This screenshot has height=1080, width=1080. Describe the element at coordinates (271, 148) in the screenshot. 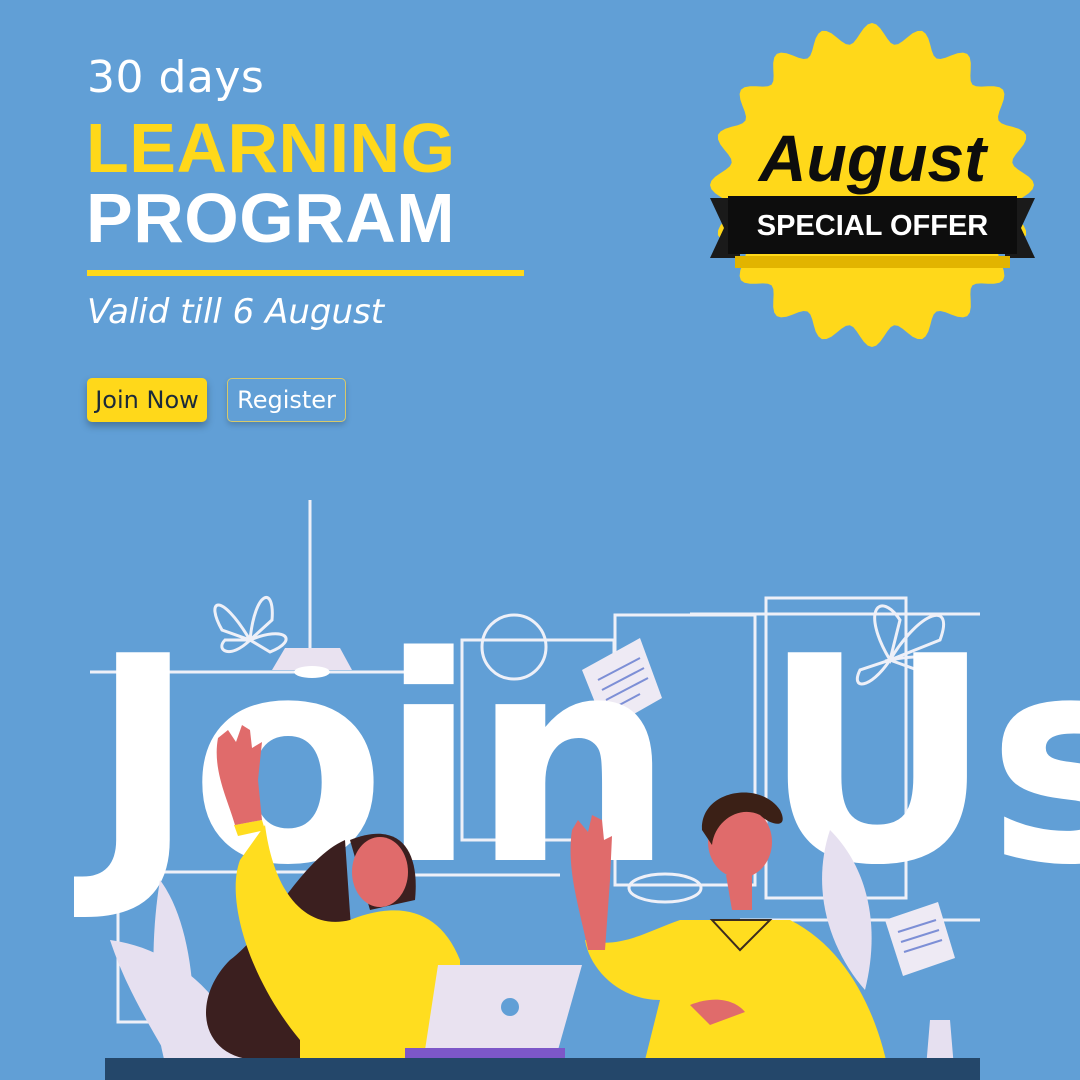

I see `title-learning: LEARNING` at that location.